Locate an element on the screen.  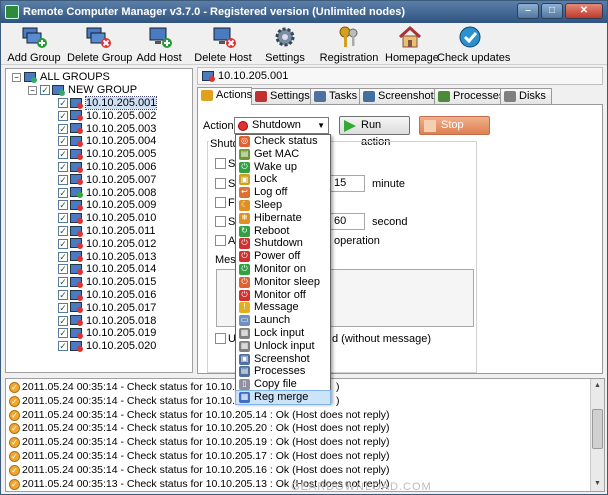
tree-host-item: ✓ 10.10.205.019 is located at coordinates (107, 333).